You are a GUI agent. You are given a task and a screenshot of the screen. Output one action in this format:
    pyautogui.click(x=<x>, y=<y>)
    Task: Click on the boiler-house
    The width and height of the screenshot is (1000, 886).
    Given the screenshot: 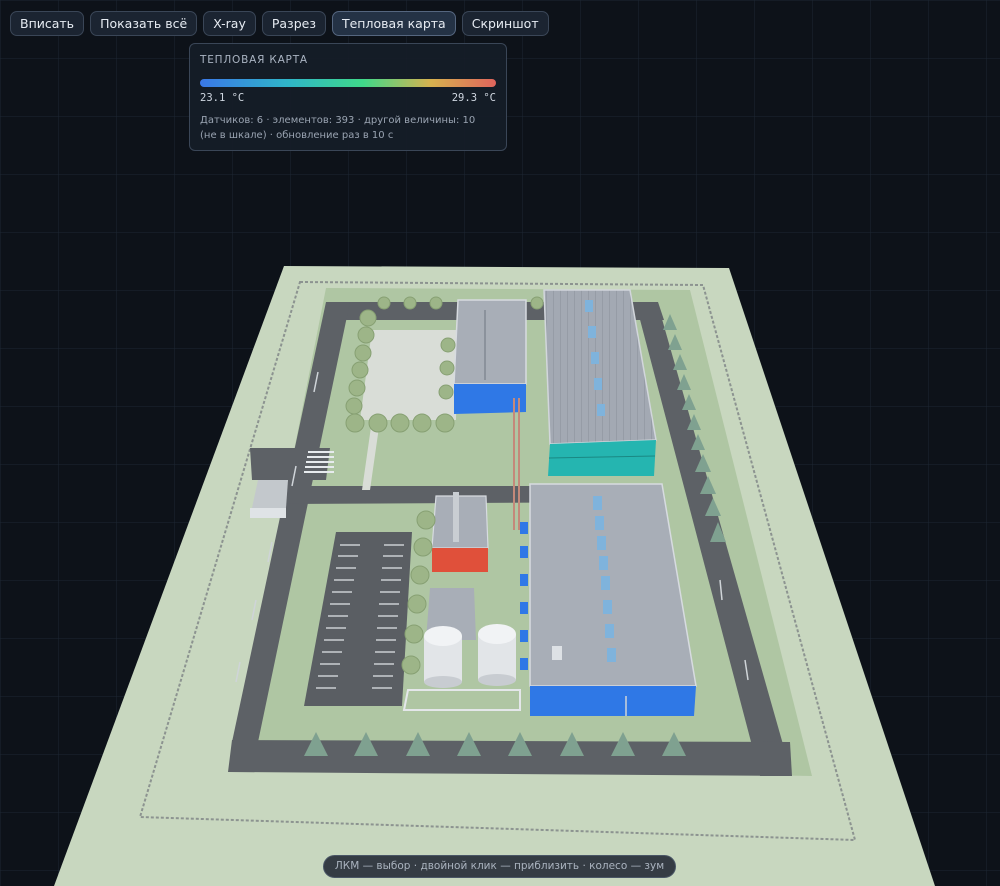 What is the action you would take?
    pyautogui.click(x=460, y=532)
    